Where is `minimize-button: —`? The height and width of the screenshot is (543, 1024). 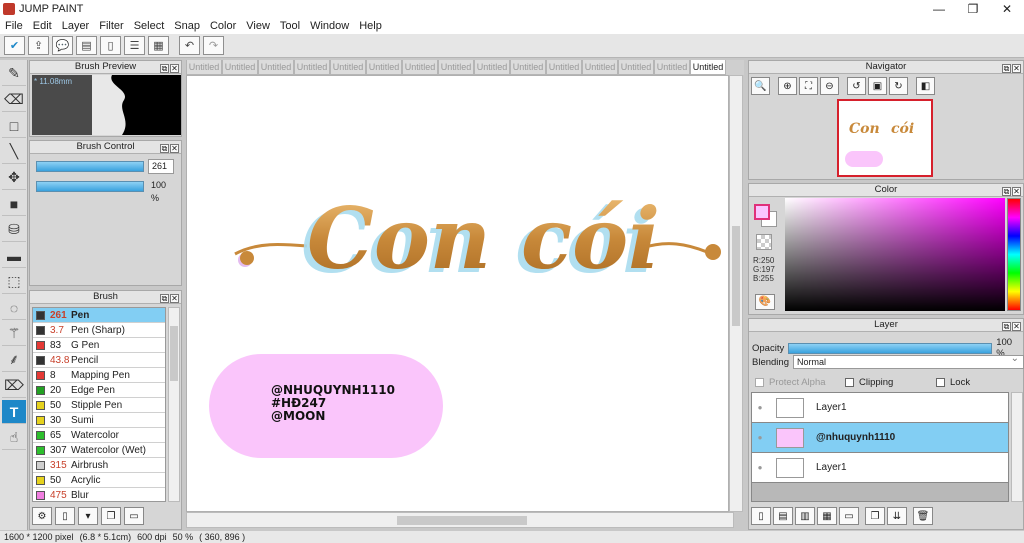 minimize-button: — is located at coordinates (939, 8).